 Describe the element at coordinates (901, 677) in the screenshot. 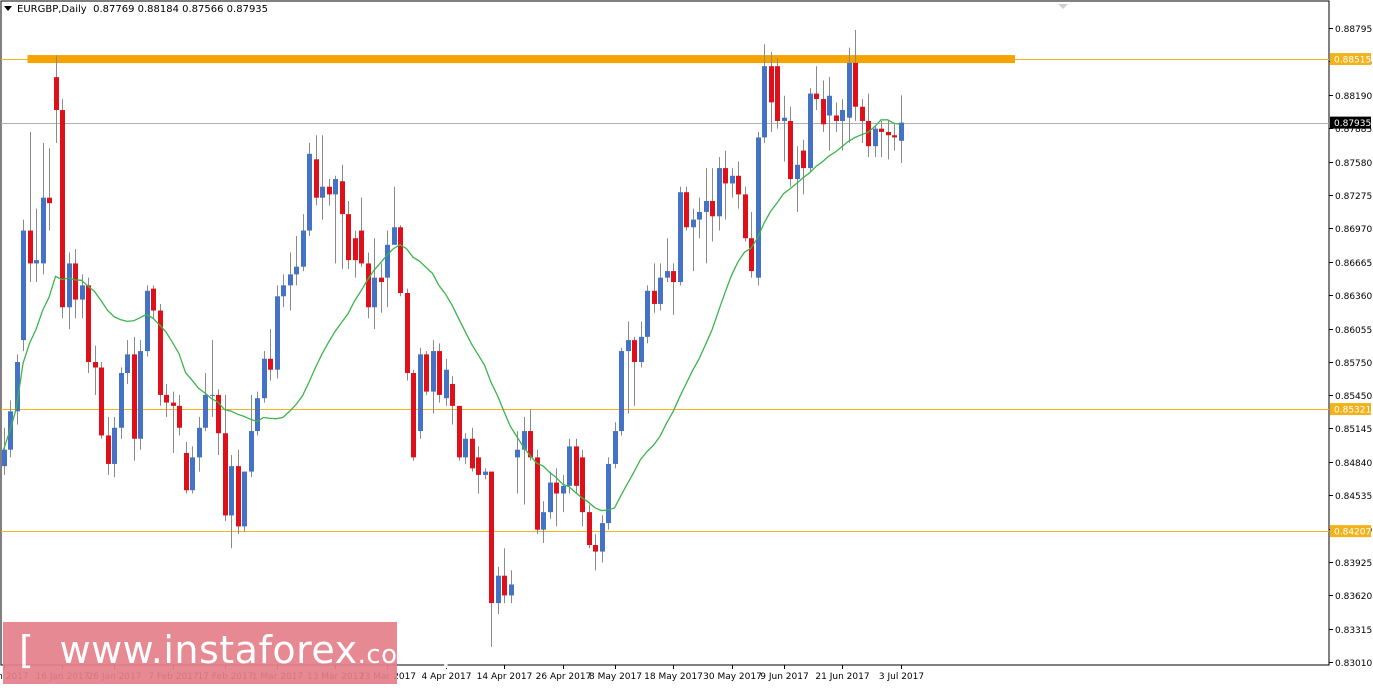

I see `x-tick-label: 3 Jul 2017` at that location.